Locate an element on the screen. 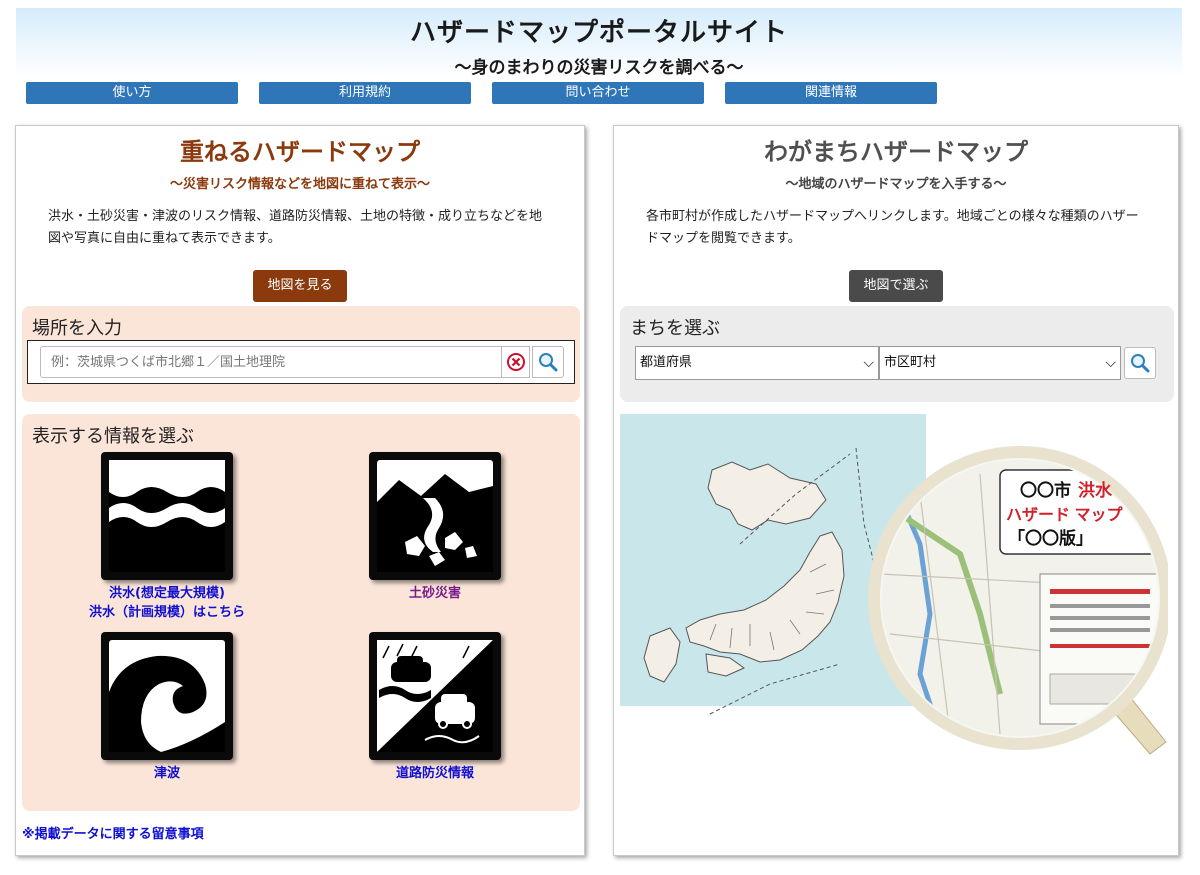 The image size is (1200, 875). flood-max-label: 洪水(想定最大規模) is located at coordinates (167, 593).